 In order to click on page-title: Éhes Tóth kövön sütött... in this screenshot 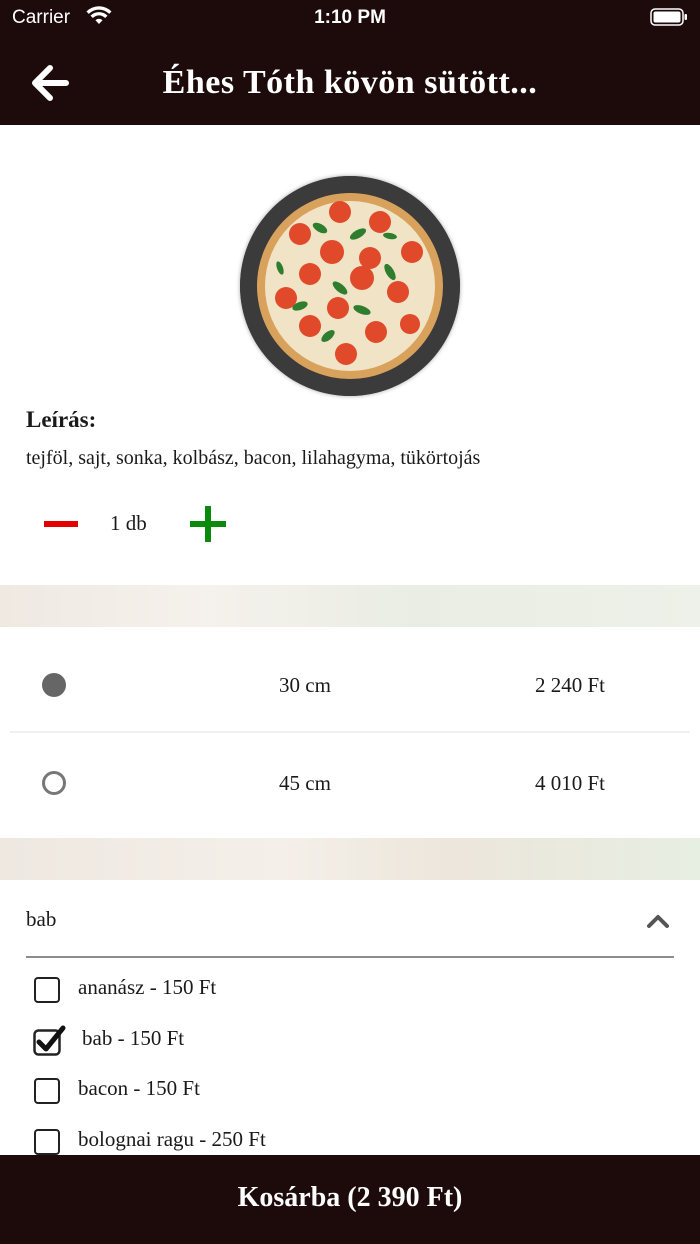, I will do `click(350, 82)`.